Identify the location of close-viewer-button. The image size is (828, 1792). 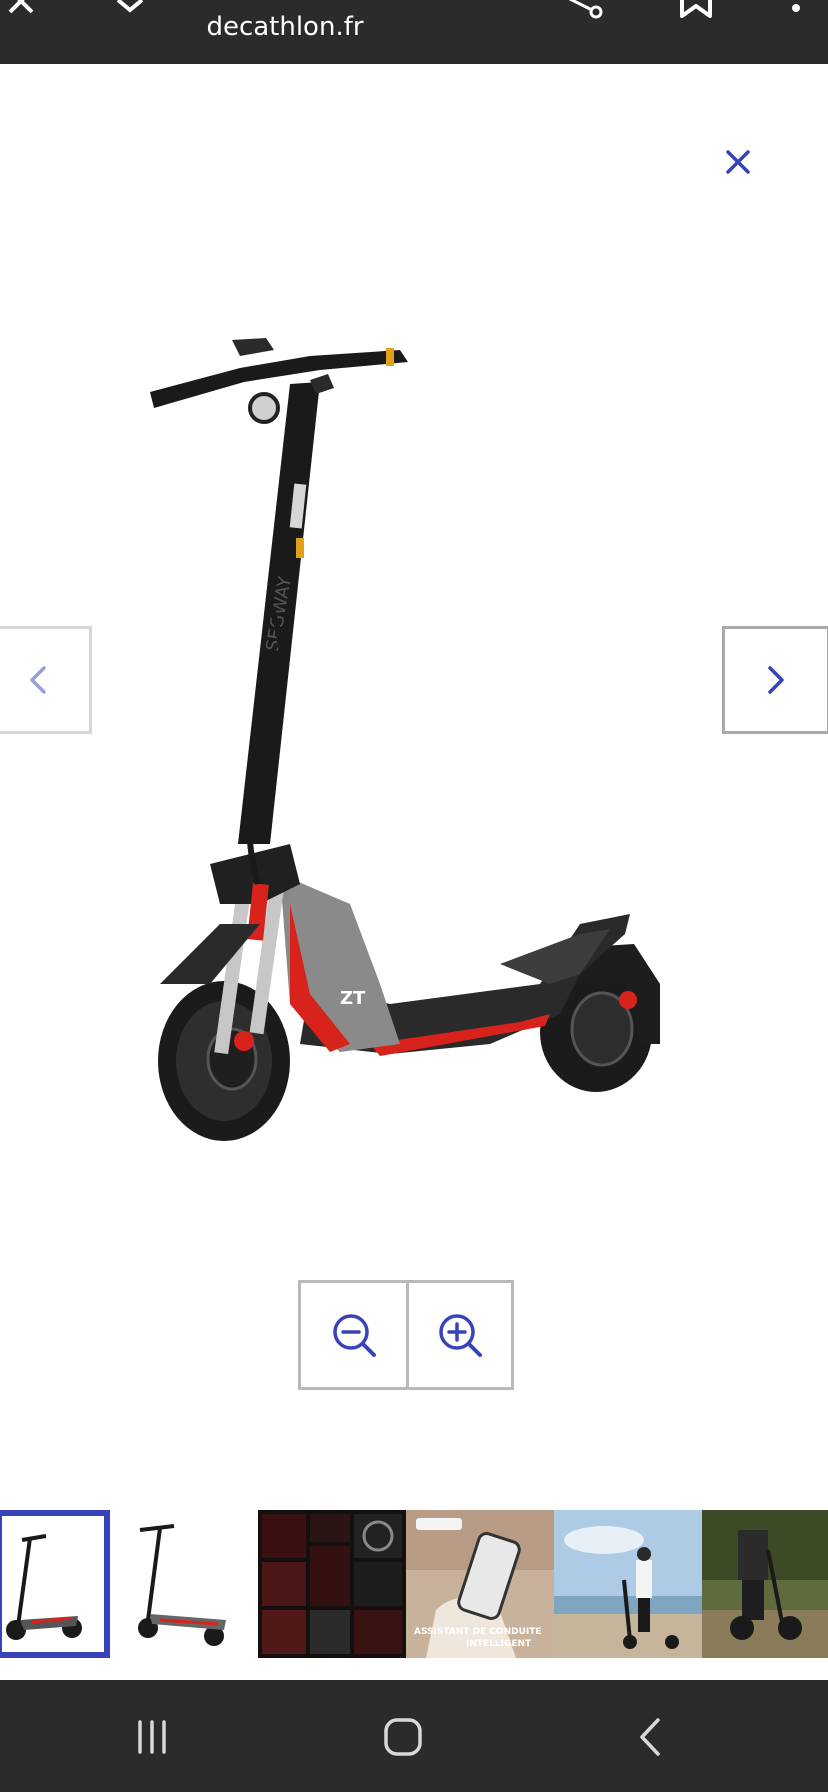
(738, 162).